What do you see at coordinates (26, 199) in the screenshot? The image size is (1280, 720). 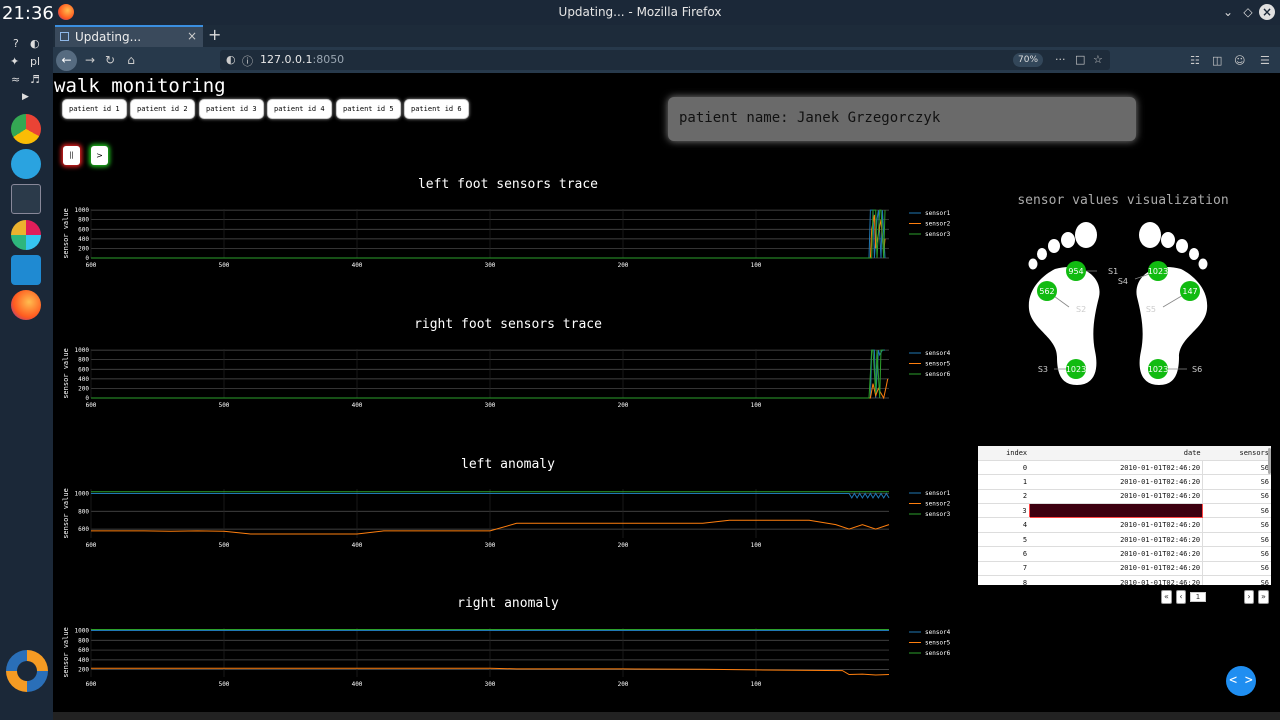 I see `terminal-icon` at bounding box center [26, 199].